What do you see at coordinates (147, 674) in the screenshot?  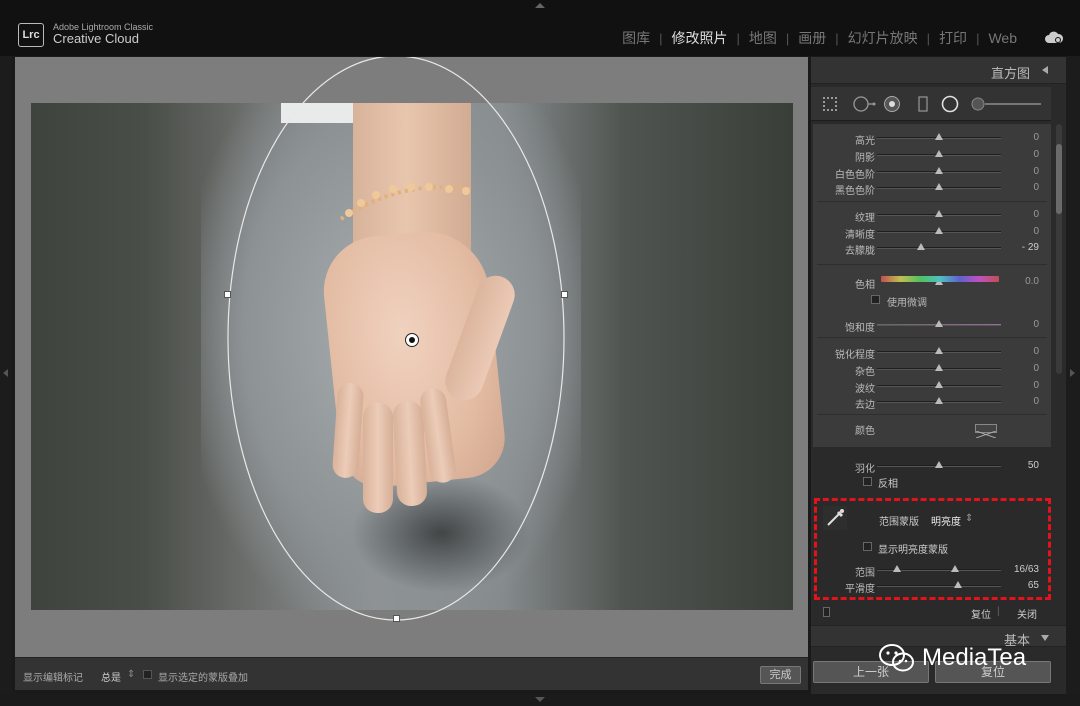 I see `show-overlay-checkbox` at bounding box center [147, 674].